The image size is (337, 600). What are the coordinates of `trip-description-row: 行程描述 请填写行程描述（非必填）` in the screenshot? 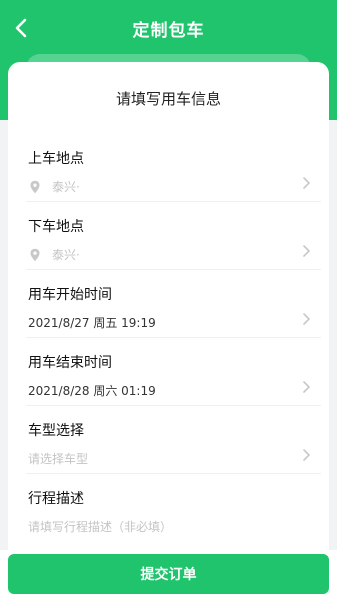 It's located at (173, 508).